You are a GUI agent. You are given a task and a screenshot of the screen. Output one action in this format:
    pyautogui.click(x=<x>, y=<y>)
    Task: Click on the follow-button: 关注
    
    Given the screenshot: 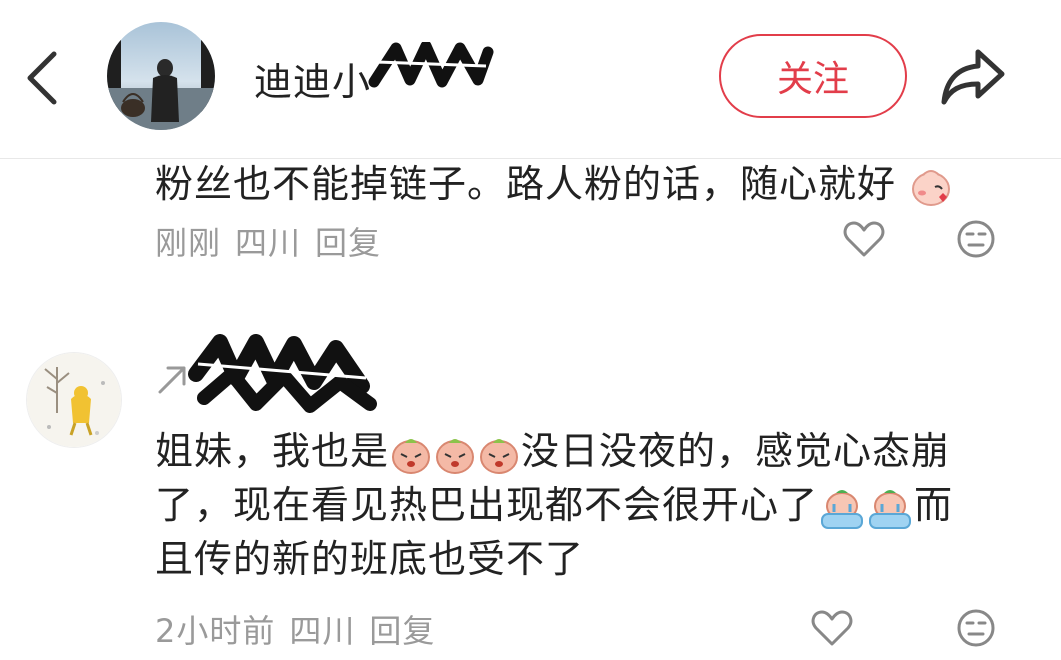 What is the action you would take?
    pyautogui.click(x=813, y=76)
    